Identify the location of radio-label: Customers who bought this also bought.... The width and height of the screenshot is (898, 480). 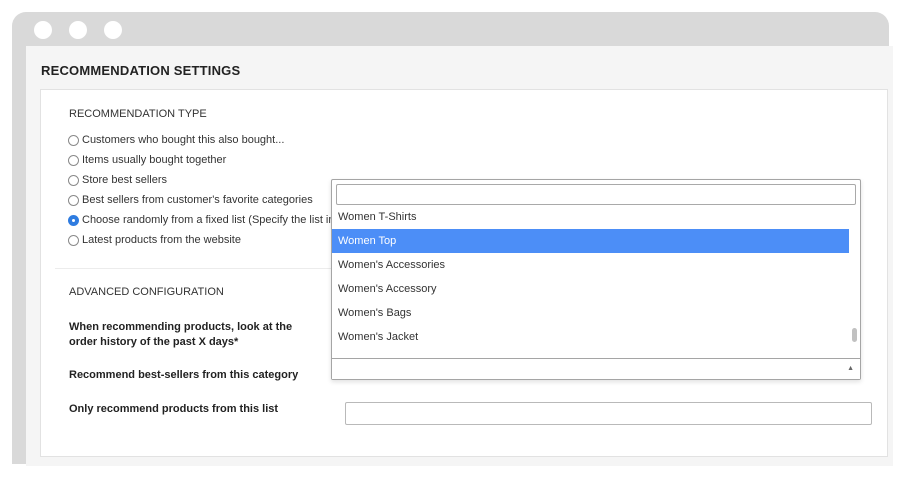
(183, 140).